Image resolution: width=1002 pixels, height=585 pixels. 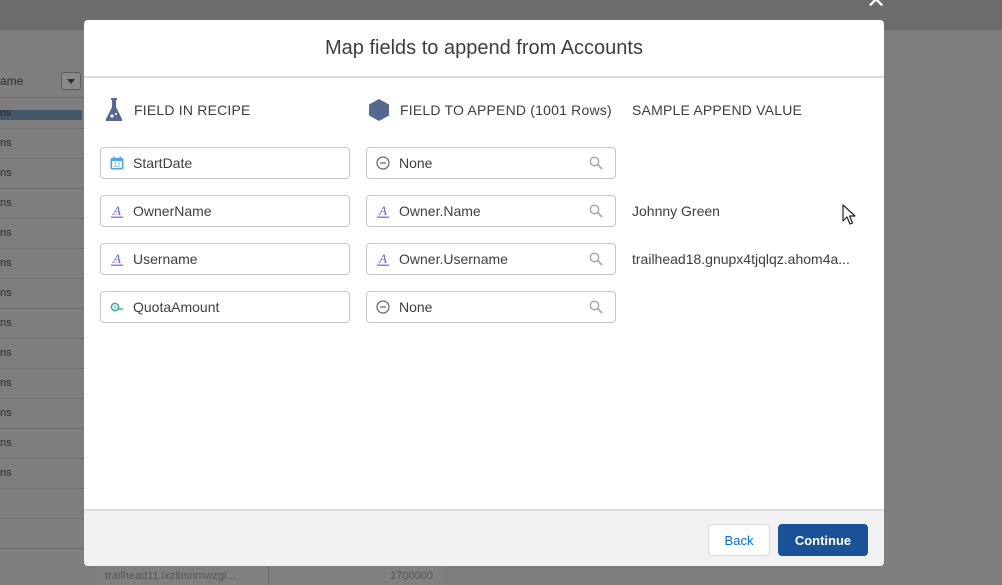 What do you see at coordinates (163, 163) in the screenshot?
I see `recipe-field-label: StartDate` at bounding box center [163, 163].